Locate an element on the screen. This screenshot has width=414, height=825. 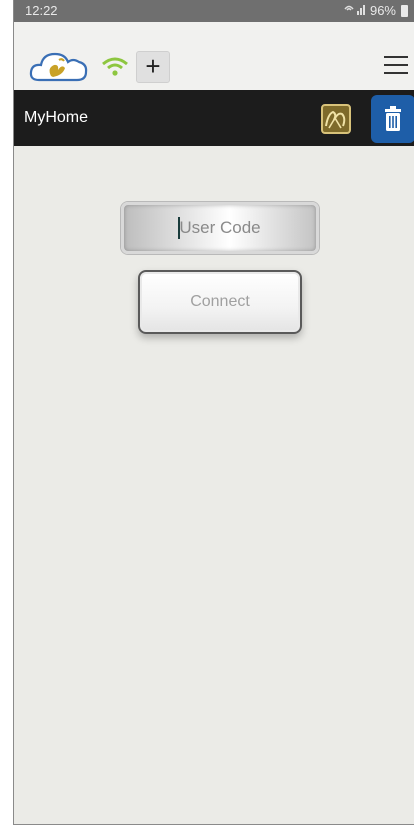
home-title: MyHome is located at coordinates (56, 117).